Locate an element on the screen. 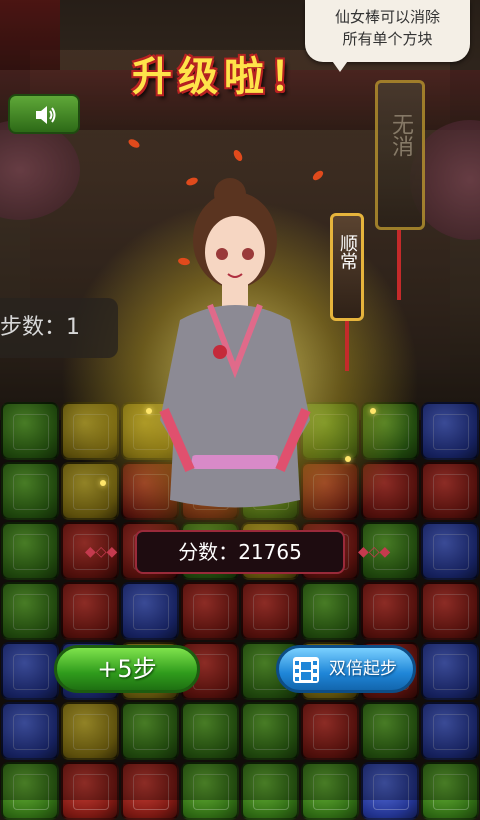 Image resolution: width=480 pixels, height=820 pixels. score-value: 21765 is located at coordinates (270, 552).